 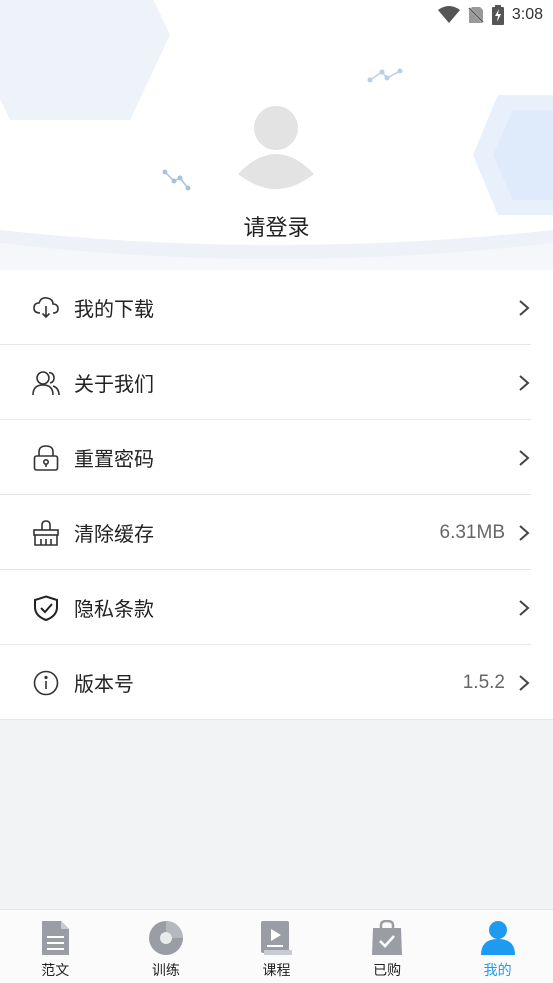 What do you see at coordinates (497, 15) in the screenshot?
I see `battery-charging-icon` at bounding box center [497, 15].